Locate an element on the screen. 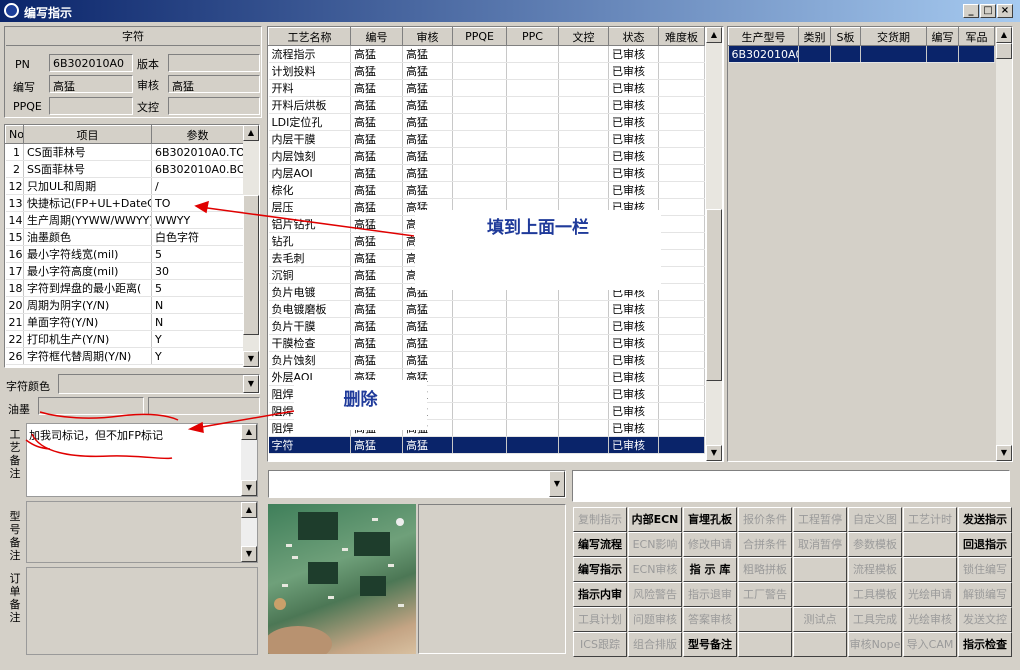 This screenshot has width=1020, height=670. annotation-arrow-delete is located at coordinates (248, 419).